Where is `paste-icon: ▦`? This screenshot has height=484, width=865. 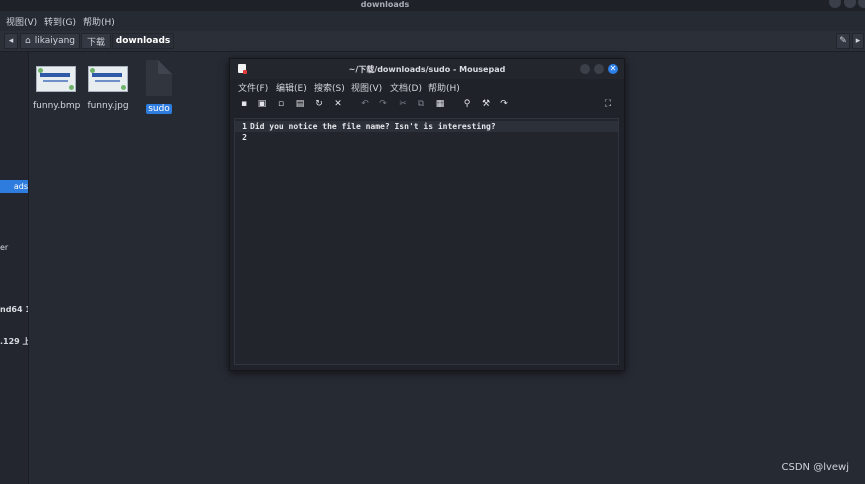
paste-icon: ▦ is located at coordinates (440, 104).